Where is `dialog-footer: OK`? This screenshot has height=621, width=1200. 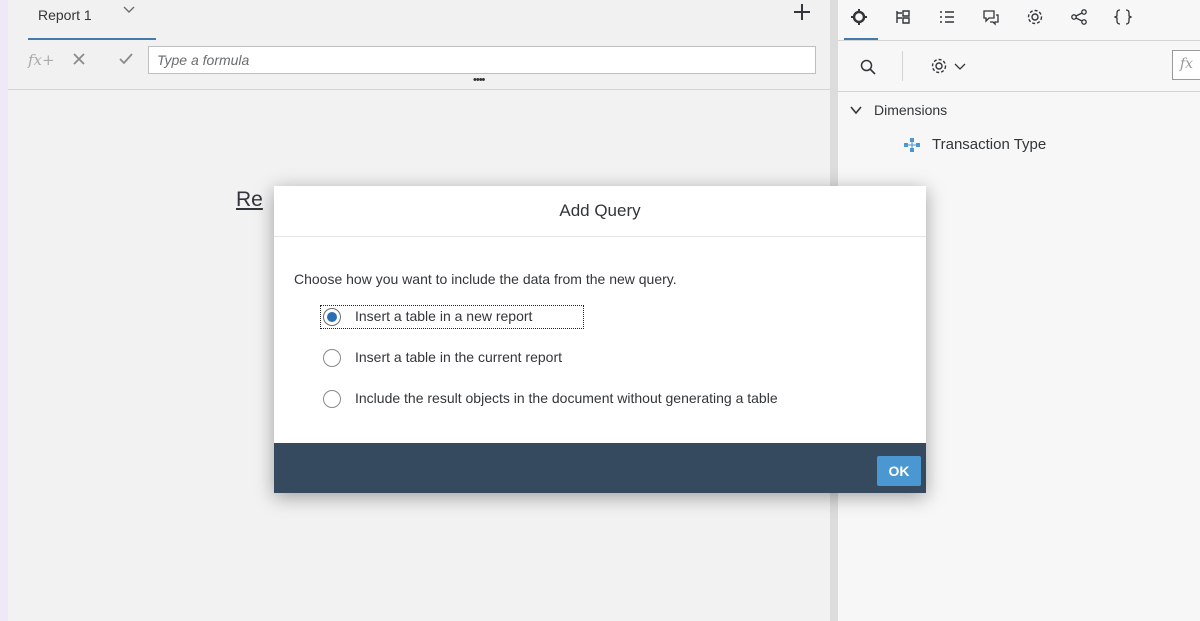 dialog-footer: OK is located at coordinates (600, 468).